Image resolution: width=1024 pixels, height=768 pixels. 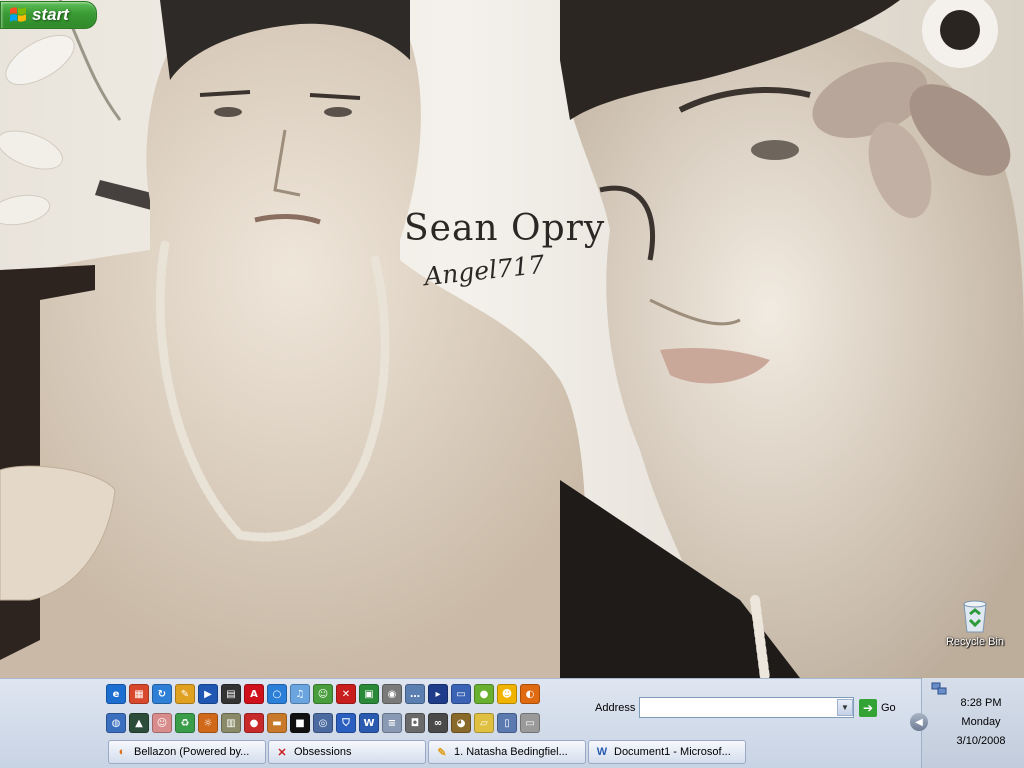 What do you see at coordinates (877, 708) in the screenshot?
I see `go-button: ➔ Go` at bounding box center [877, 708].